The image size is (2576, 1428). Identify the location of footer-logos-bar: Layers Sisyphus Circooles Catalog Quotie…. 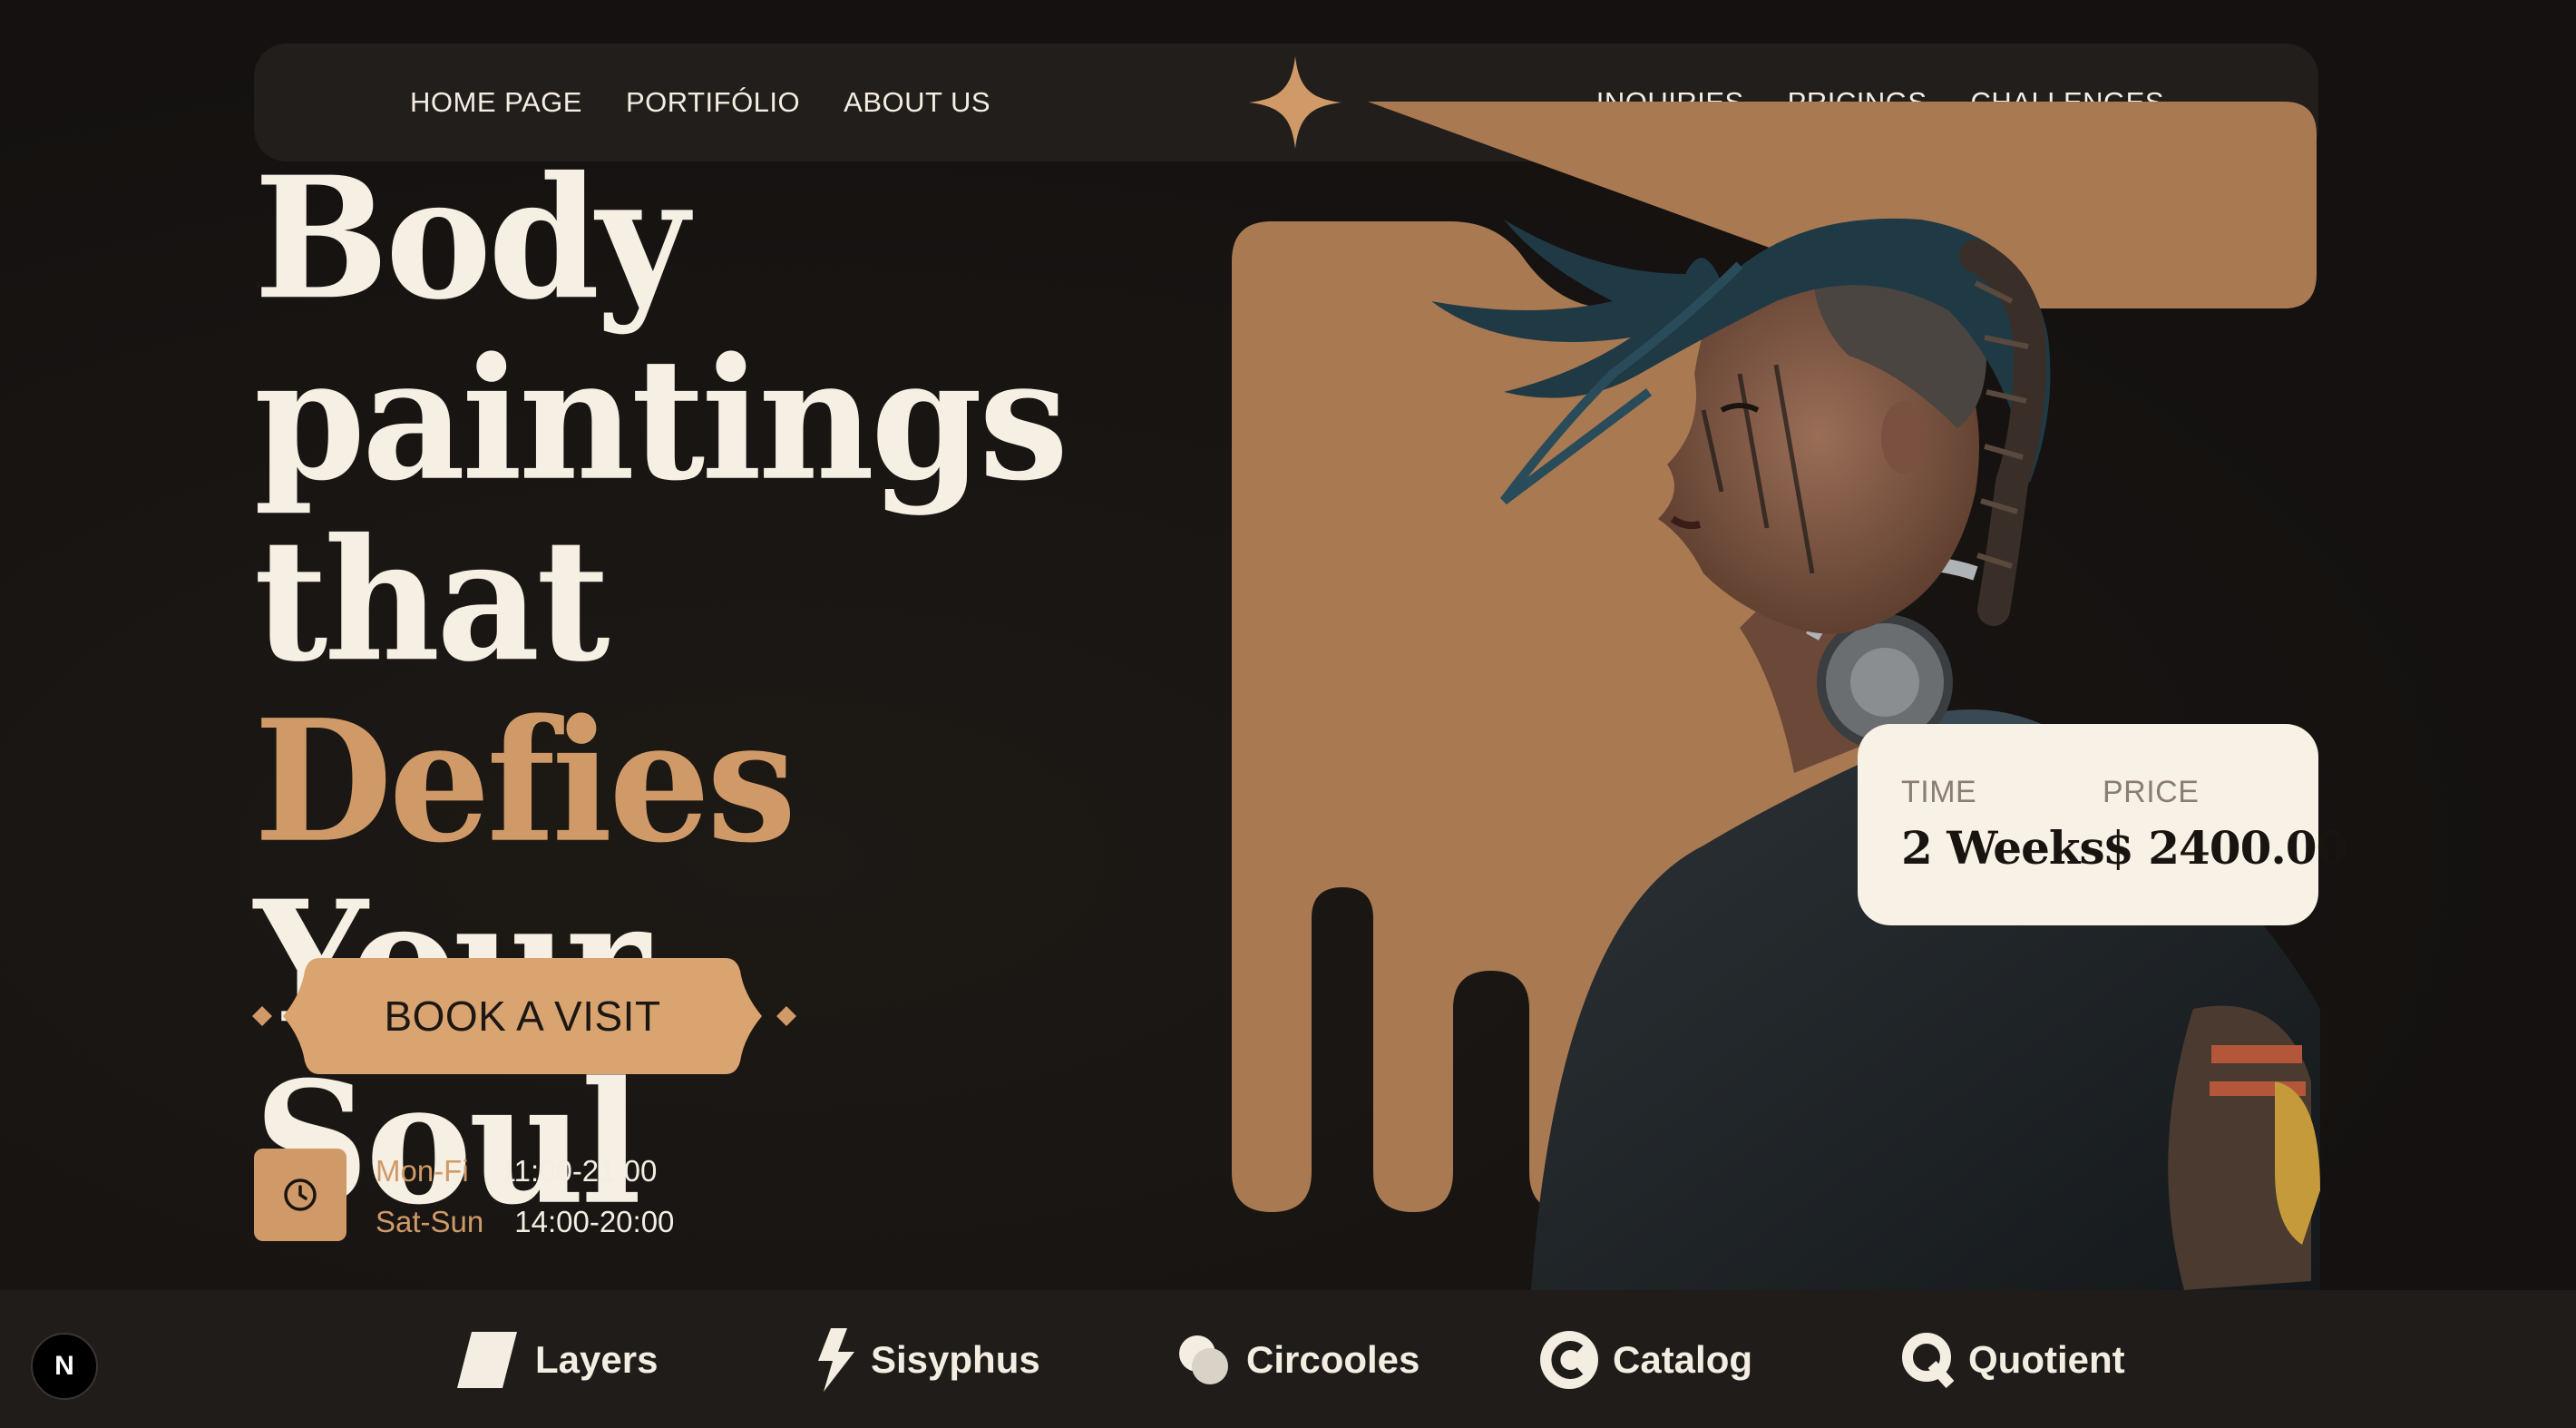
(1288, 1359).